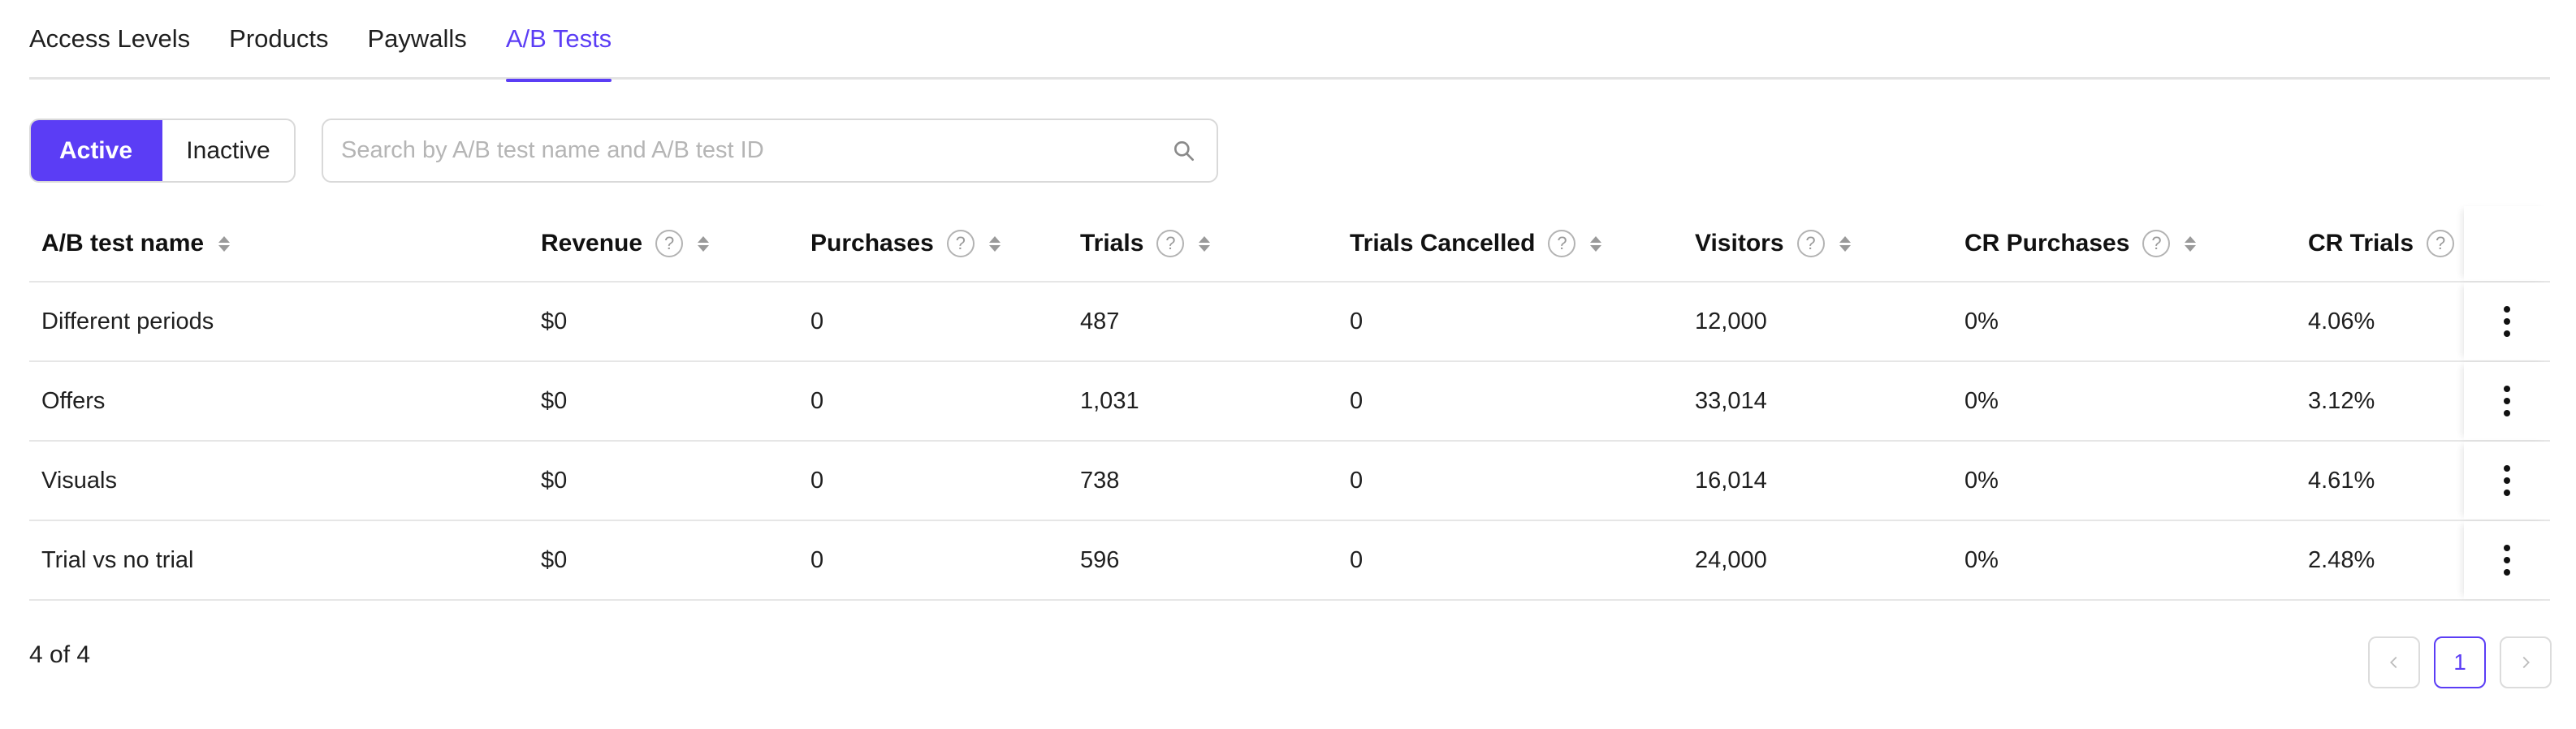  What do you see at coordinates (1146, 243) in the screenshot?
I see `column-header-trials: Trials?` at bounding box center [1146, 243].